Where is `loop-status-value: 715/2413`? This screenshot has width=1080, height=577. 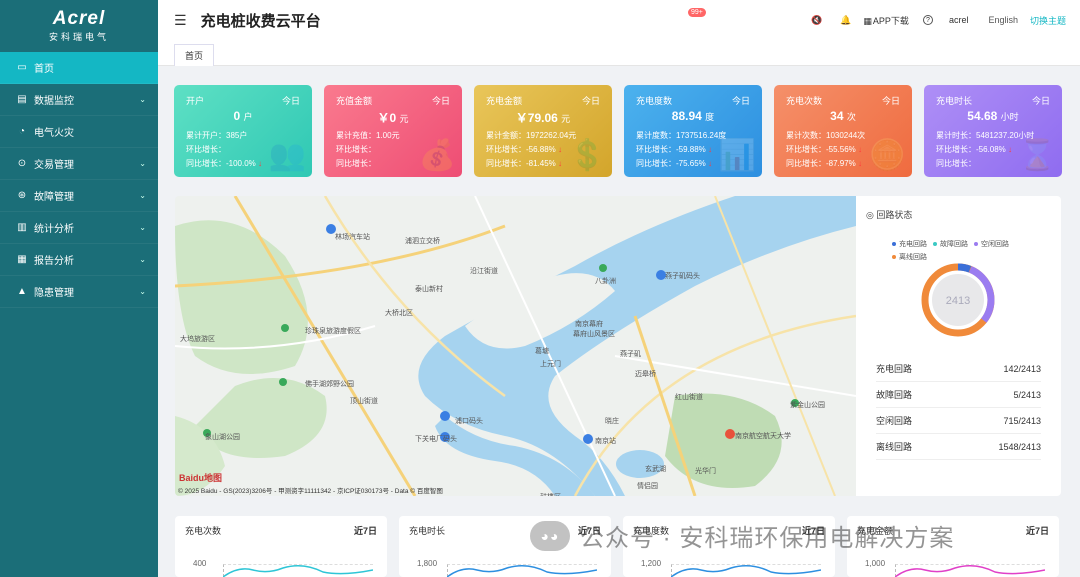 loop-status-value: 715/2413 is located at coordinates (1022, 420).